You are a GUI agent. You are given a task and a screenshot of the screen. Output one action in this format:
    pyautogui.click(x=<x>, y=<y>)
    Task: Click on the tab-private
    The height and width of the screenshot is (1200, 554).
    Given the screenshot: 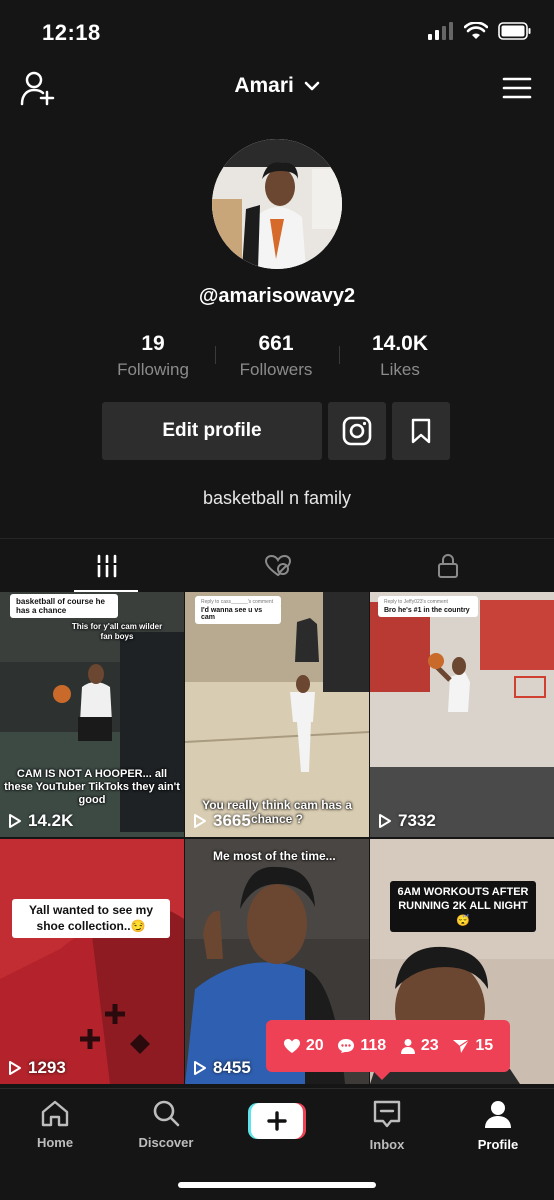 What is the action you would take?
    pyautogui.click(x=447, y=566)
    